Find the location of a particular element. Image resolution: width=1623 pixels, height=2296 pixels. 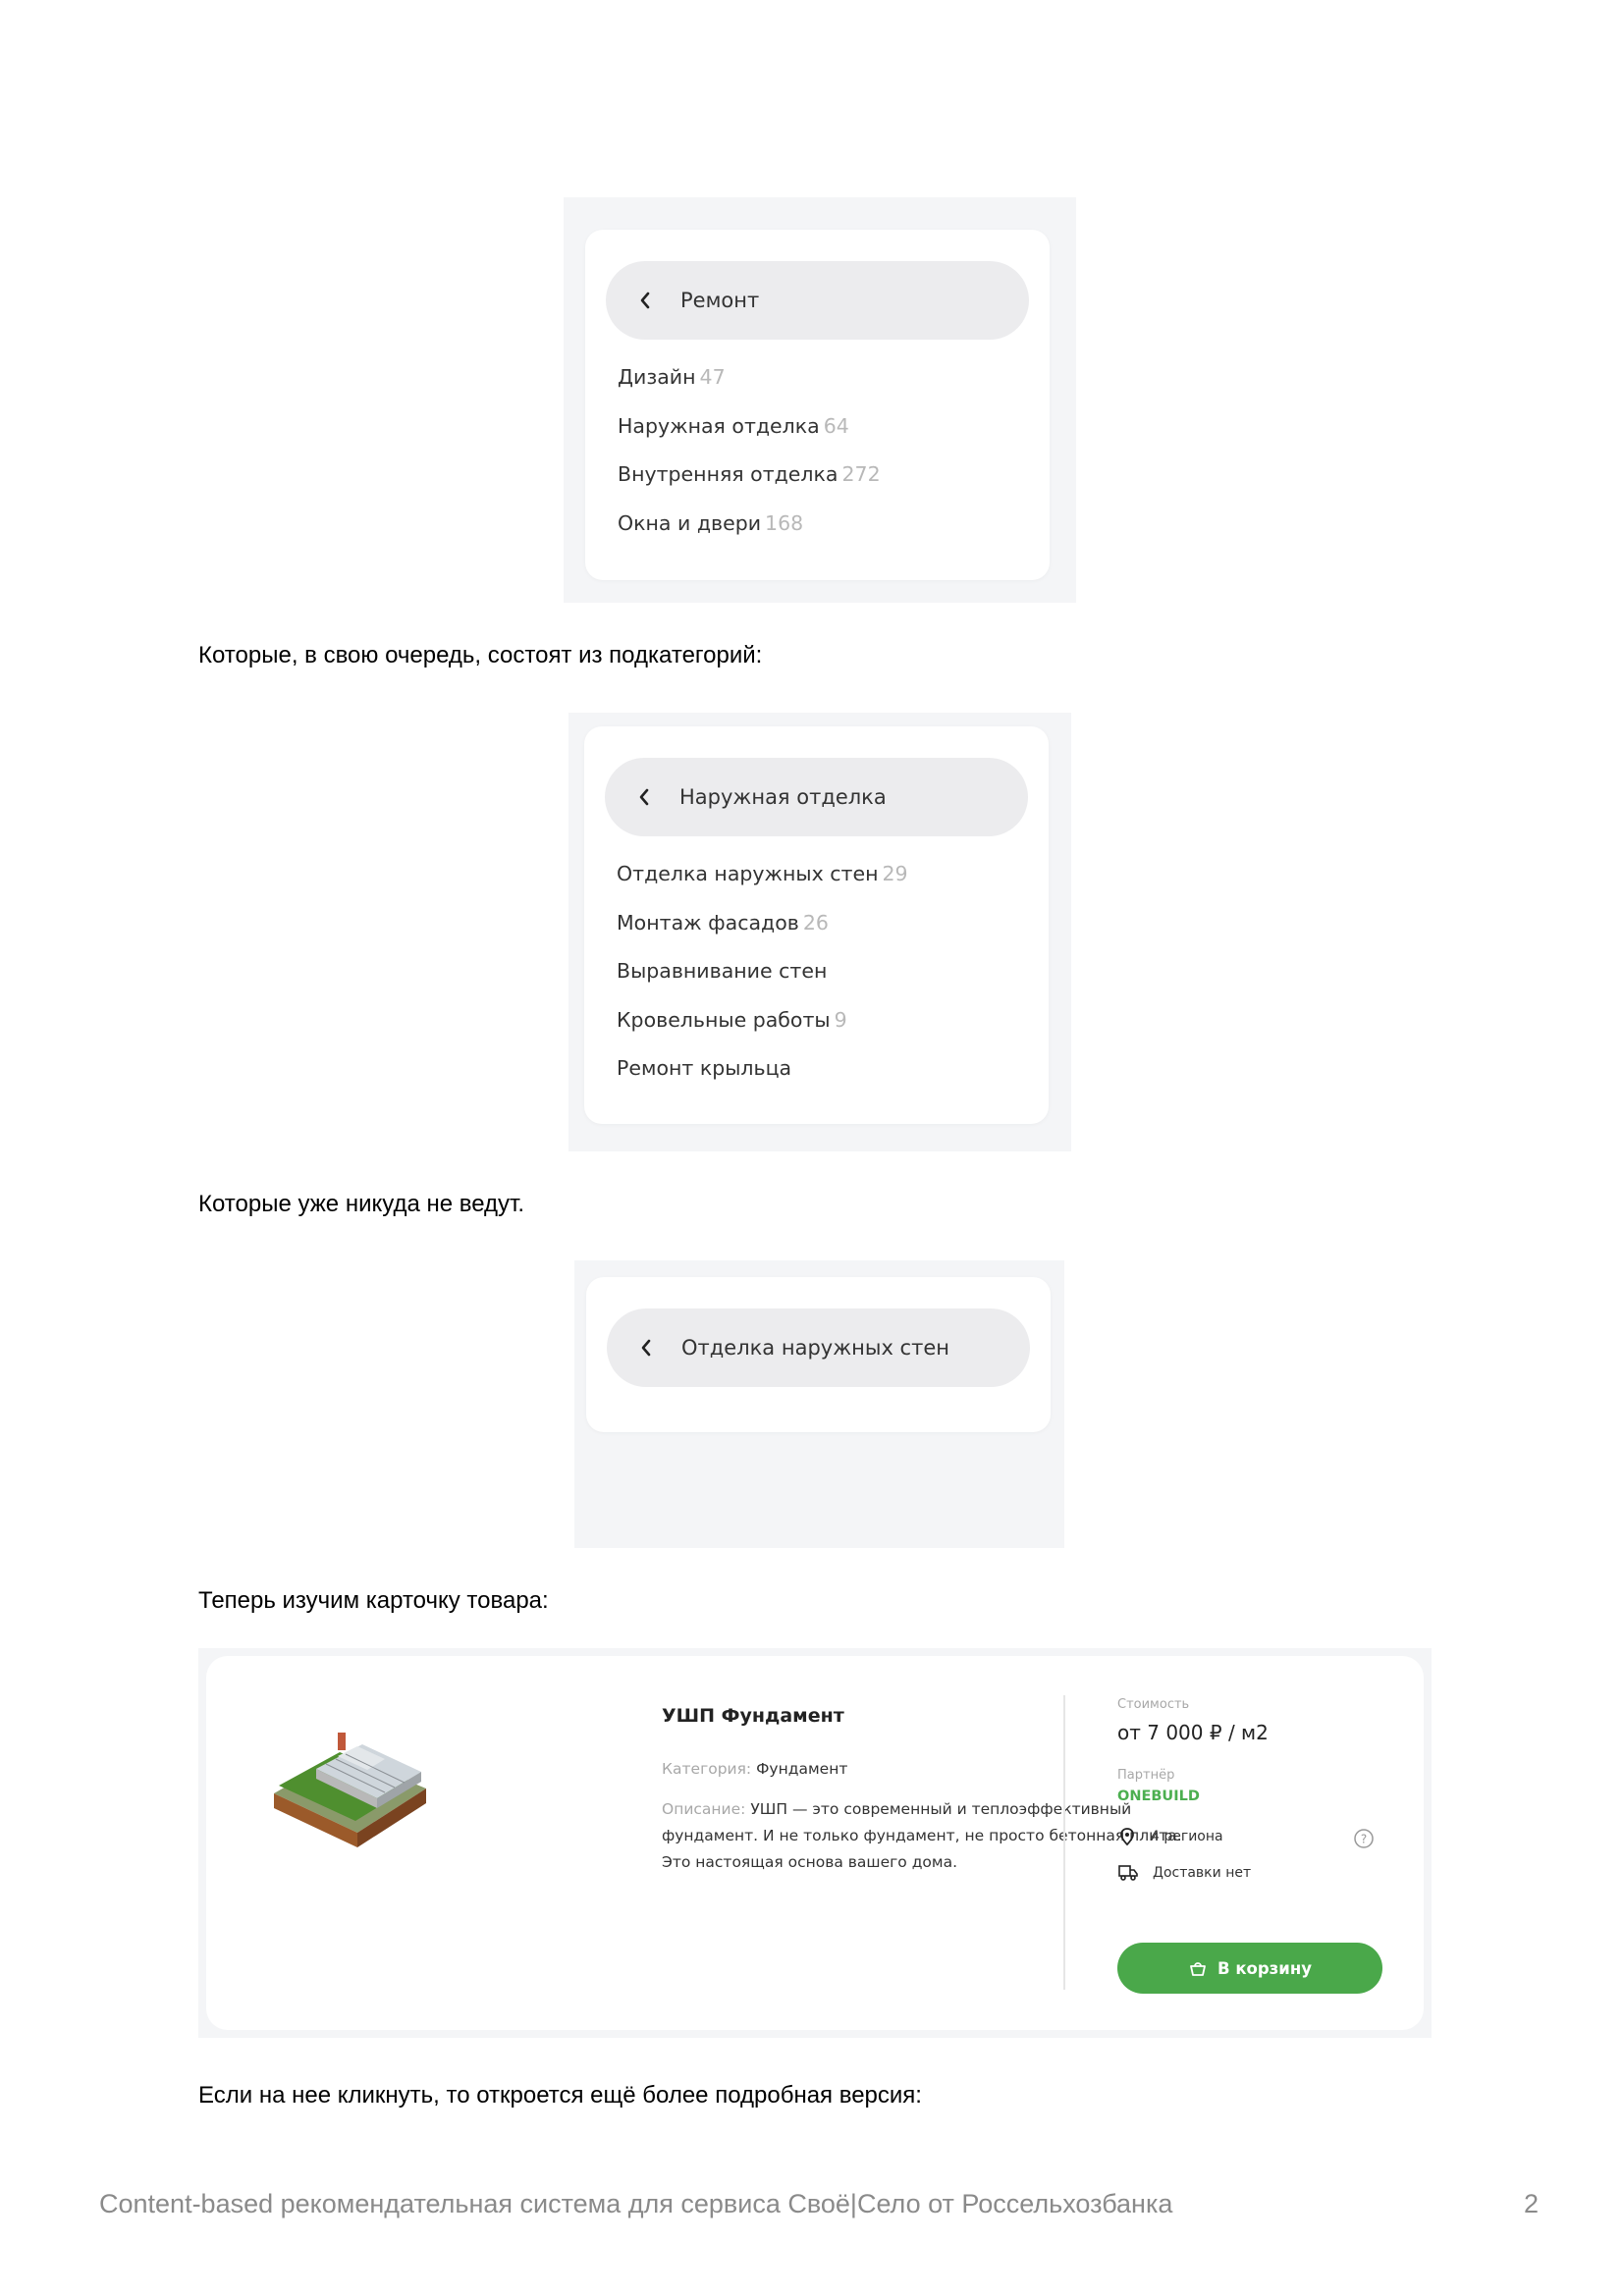

vertical-divider is located at coordinates (1064, 1843).